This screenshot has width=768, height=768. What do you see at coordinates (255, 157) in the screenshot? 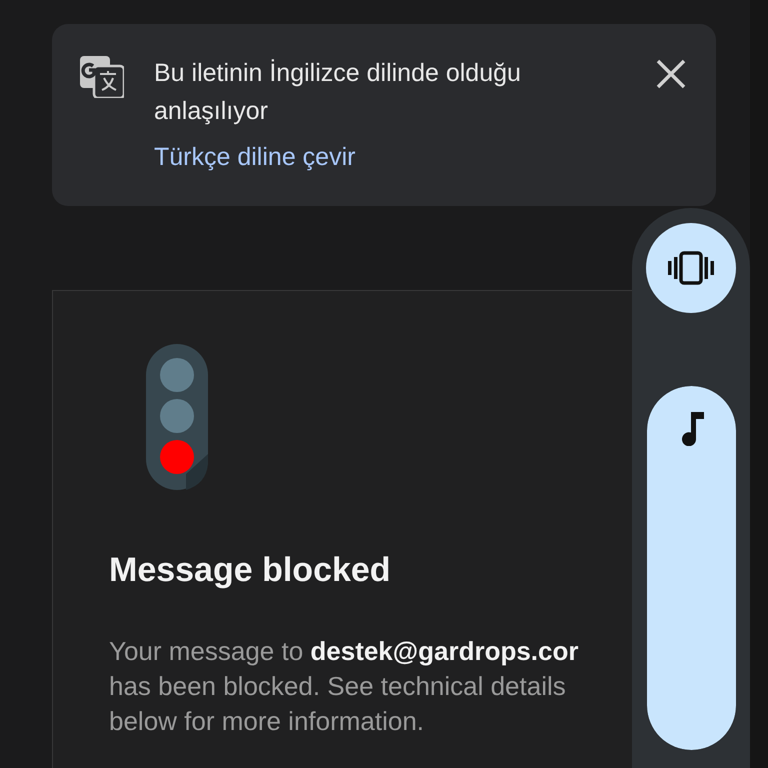
I see `translate-link: Türkçe diline çevir` at bounding box center [255, 157].